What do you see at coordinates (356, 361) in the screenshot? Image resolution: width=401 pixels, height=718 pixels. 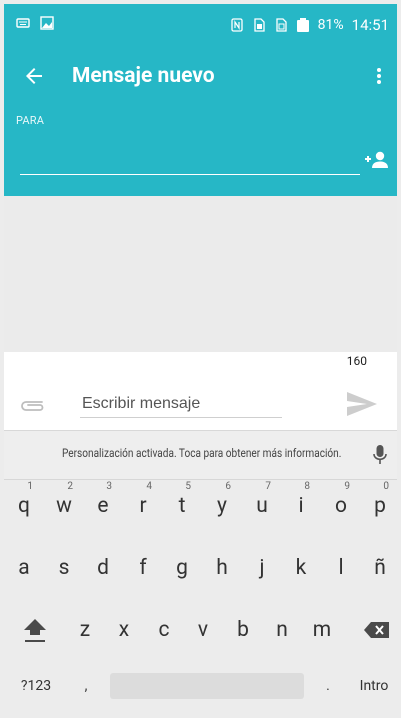 I see `character-counter: 160` at bounding box center [356, 361].